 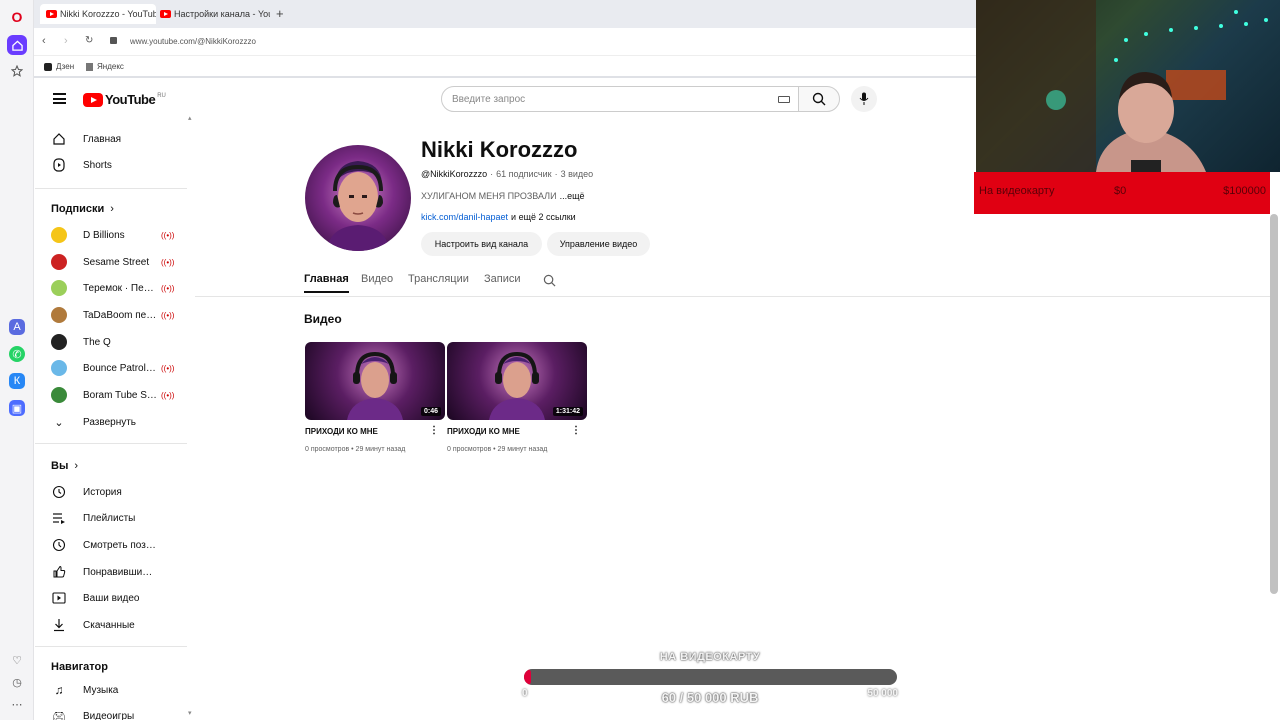 I want to click on sidebar-item-subscription: Sesame Street ((•)), so click(x=111, y=262).